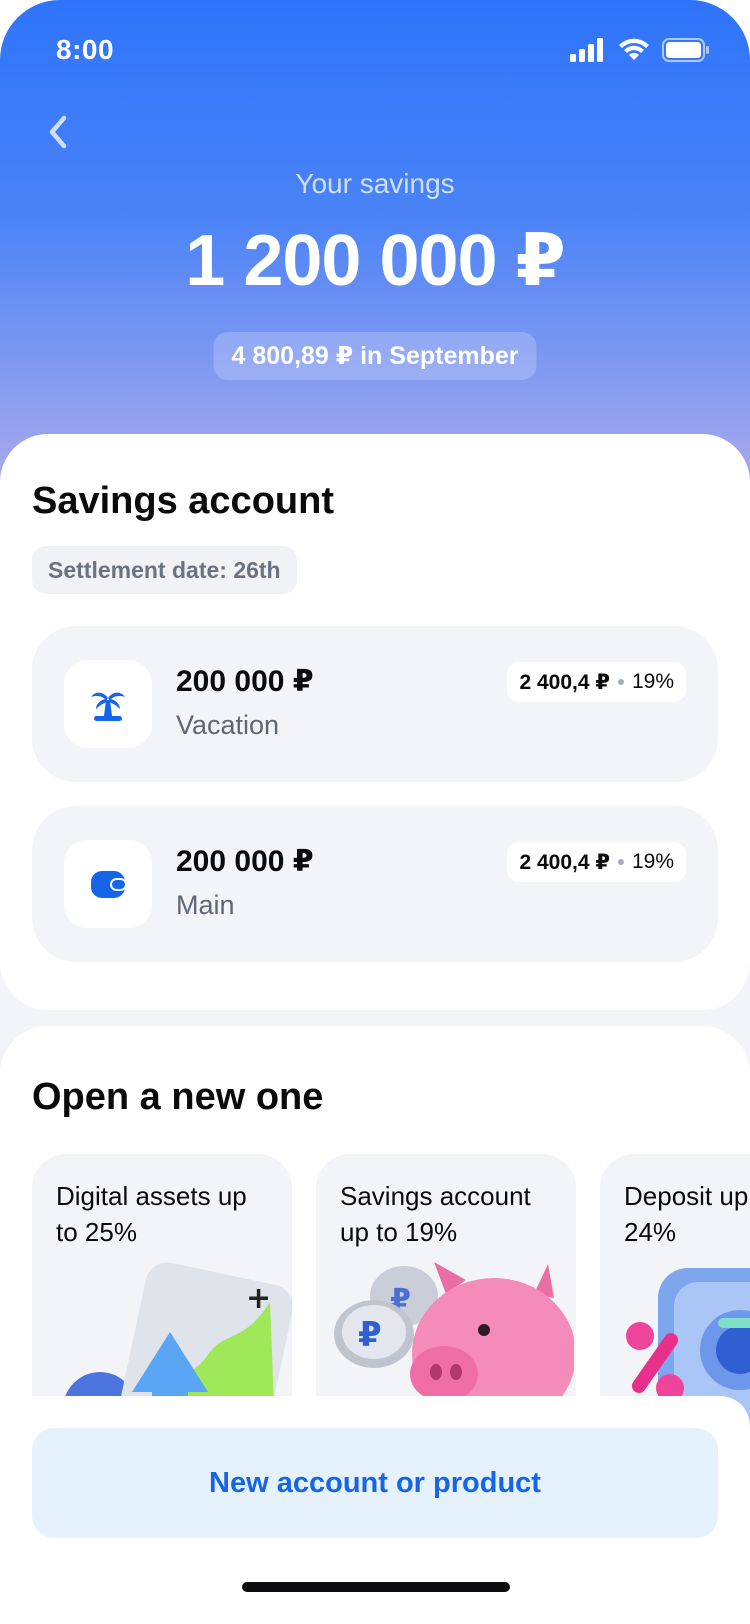 This screenshot has height=1624, width=750. What do you see at coordinates (375, 704) in the screenshot?
I see `account-row-vacation: 200 000 ₽ Vacation 2 400,4 ₽ 19%` at bounding box center [375, 704].